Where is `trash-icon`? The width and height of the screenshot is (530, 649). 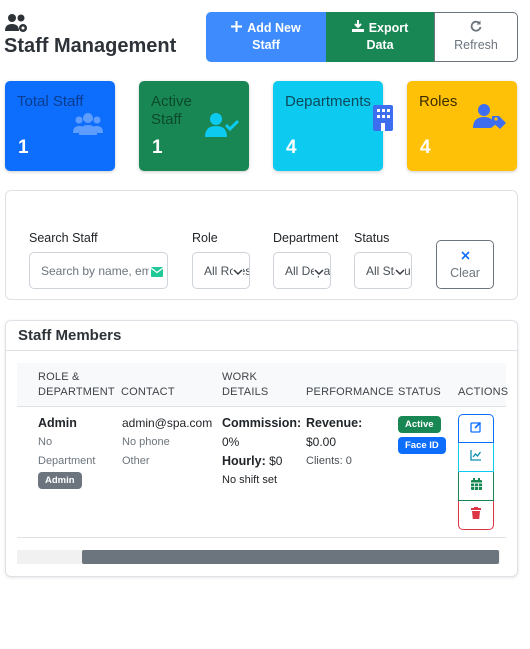 trash-icon is located at coordinates (476, 515).